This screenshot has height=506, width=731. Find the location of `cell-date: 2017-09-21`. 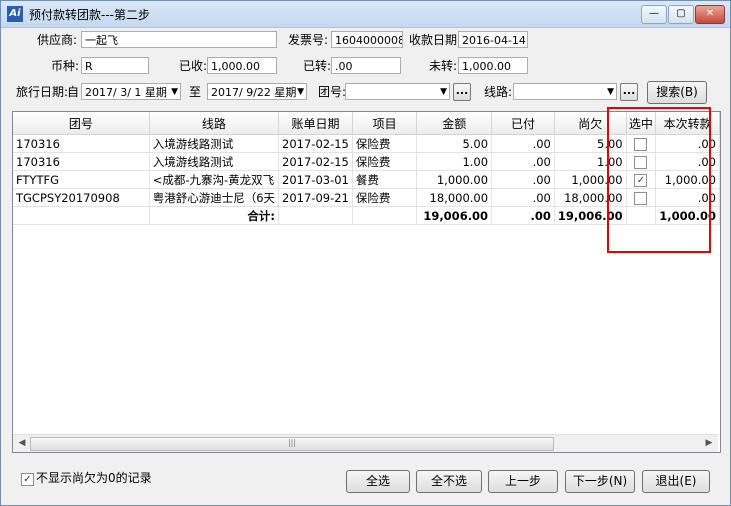

cell-date: 2017-09-21 is located at coordinates (315, 197).